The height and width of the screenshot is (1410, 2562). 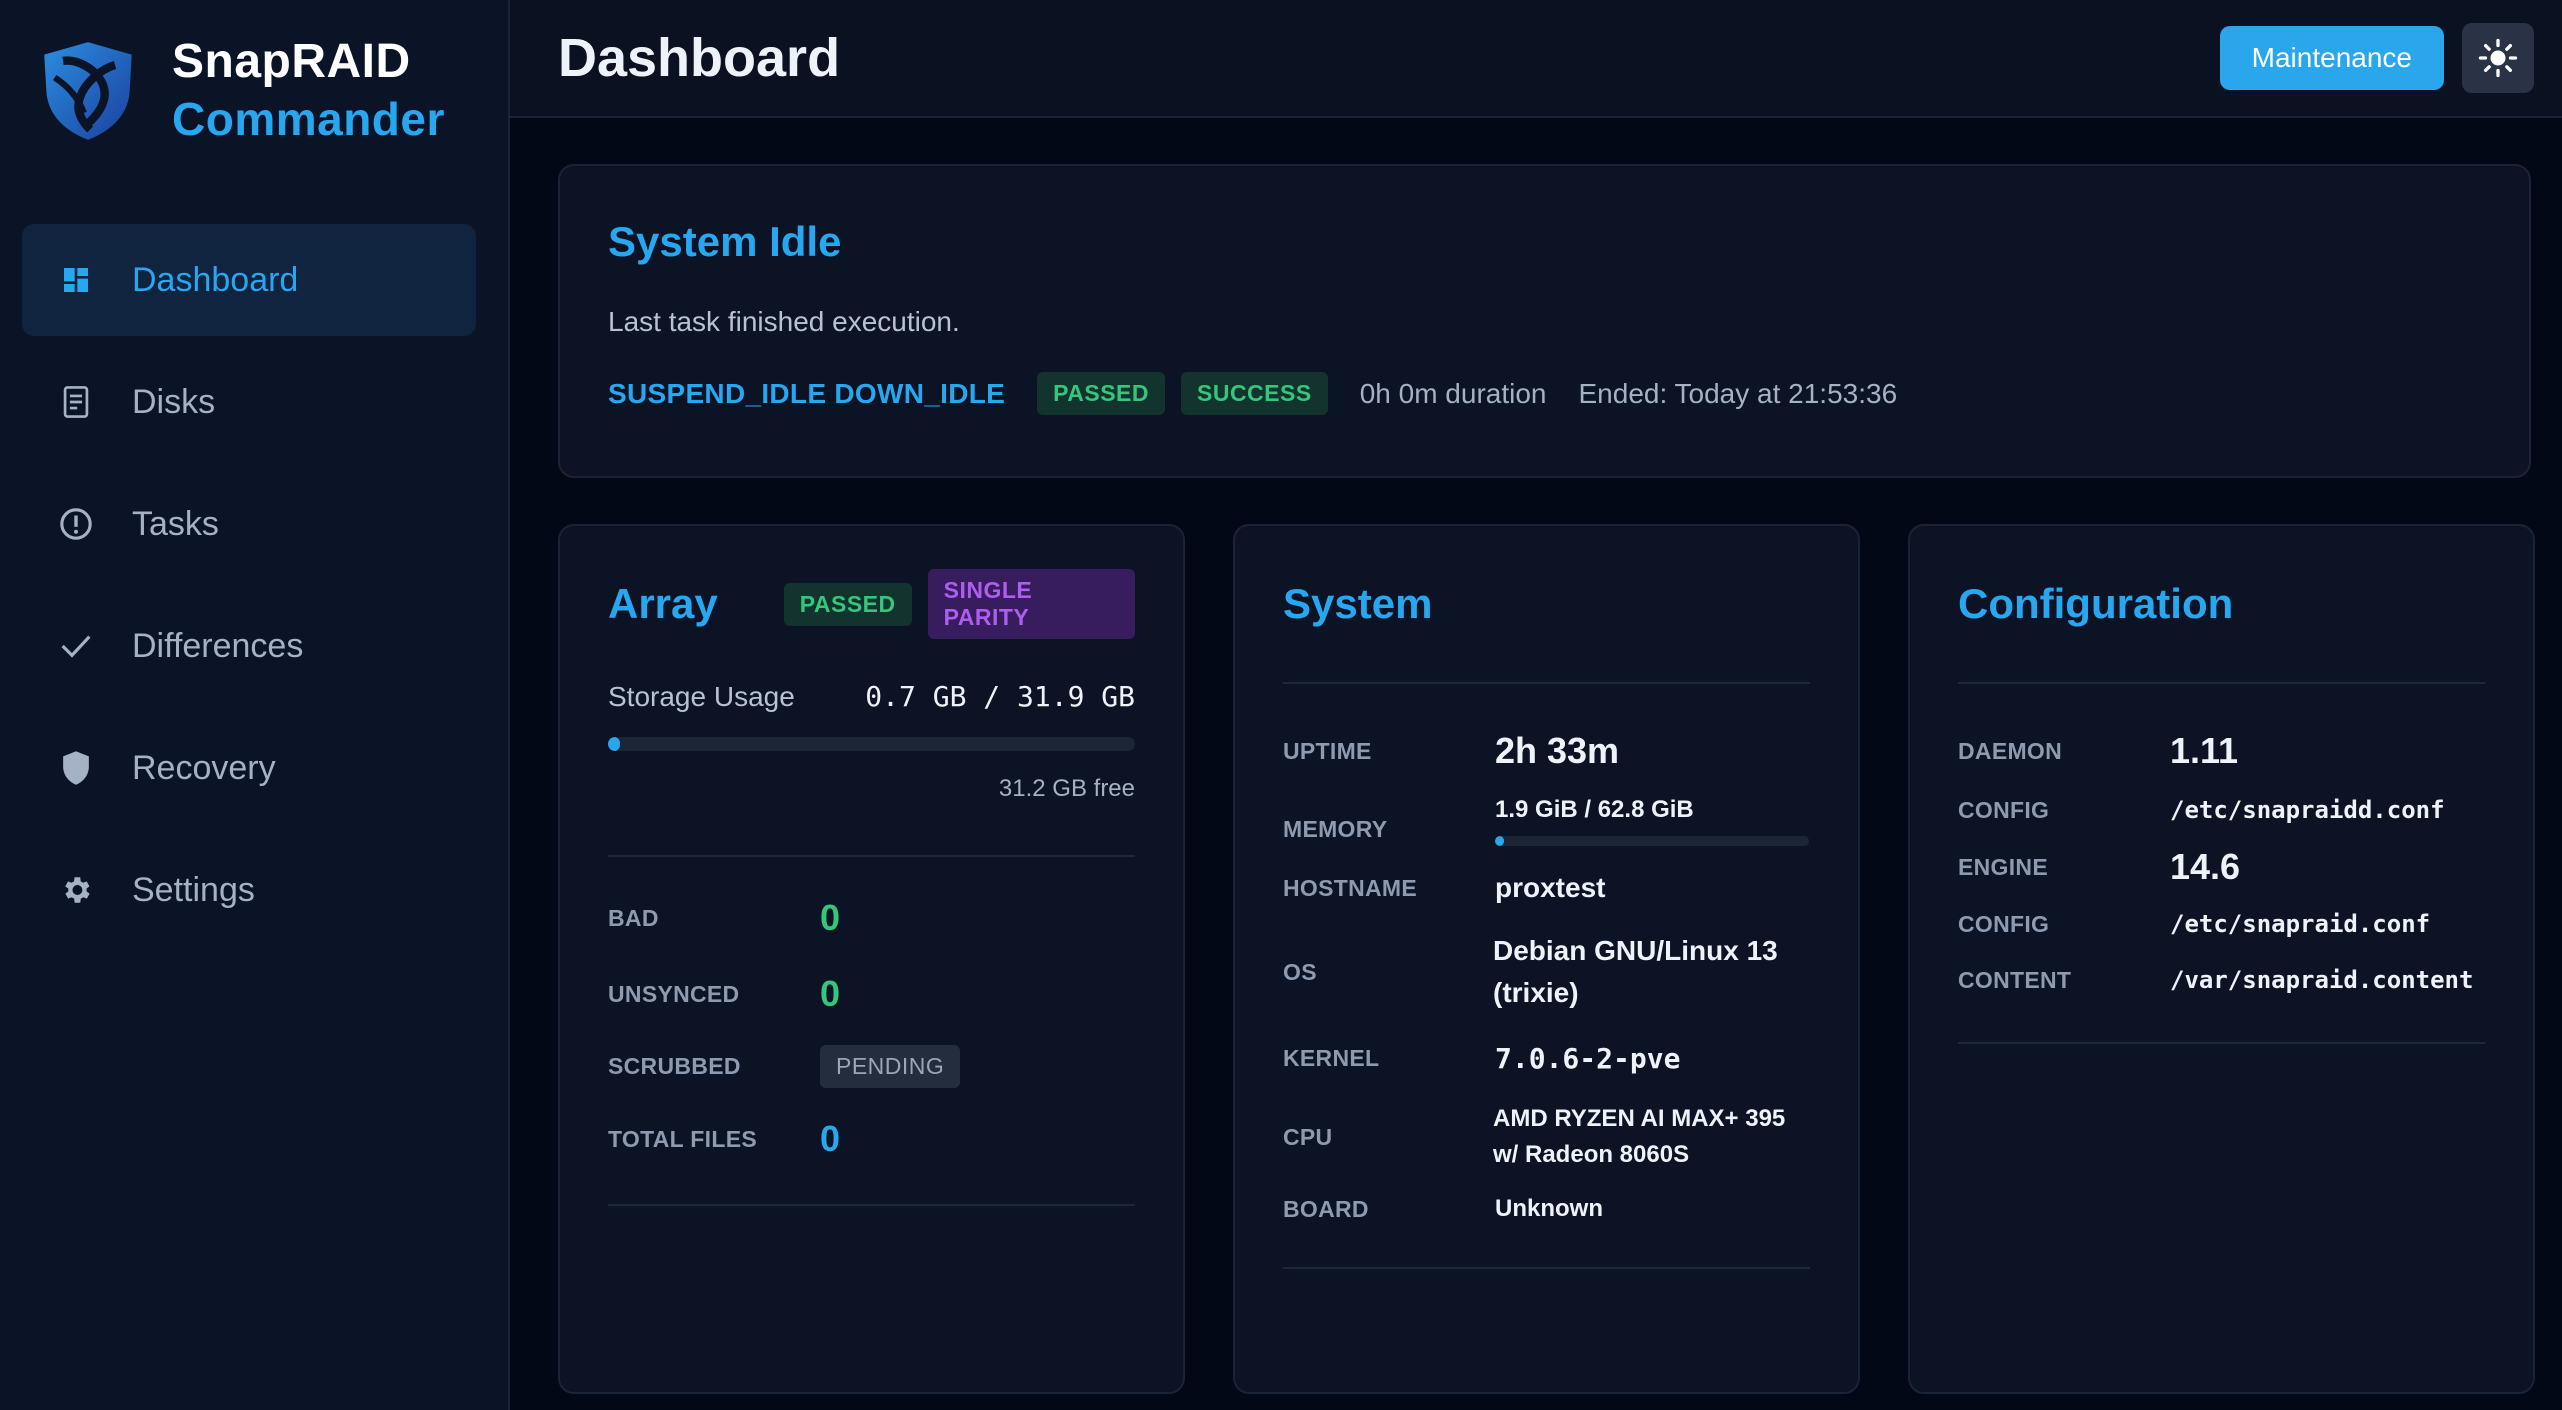 I want to click on unsynced-row: UNSYNCED 0, so click(x=871, y=994).